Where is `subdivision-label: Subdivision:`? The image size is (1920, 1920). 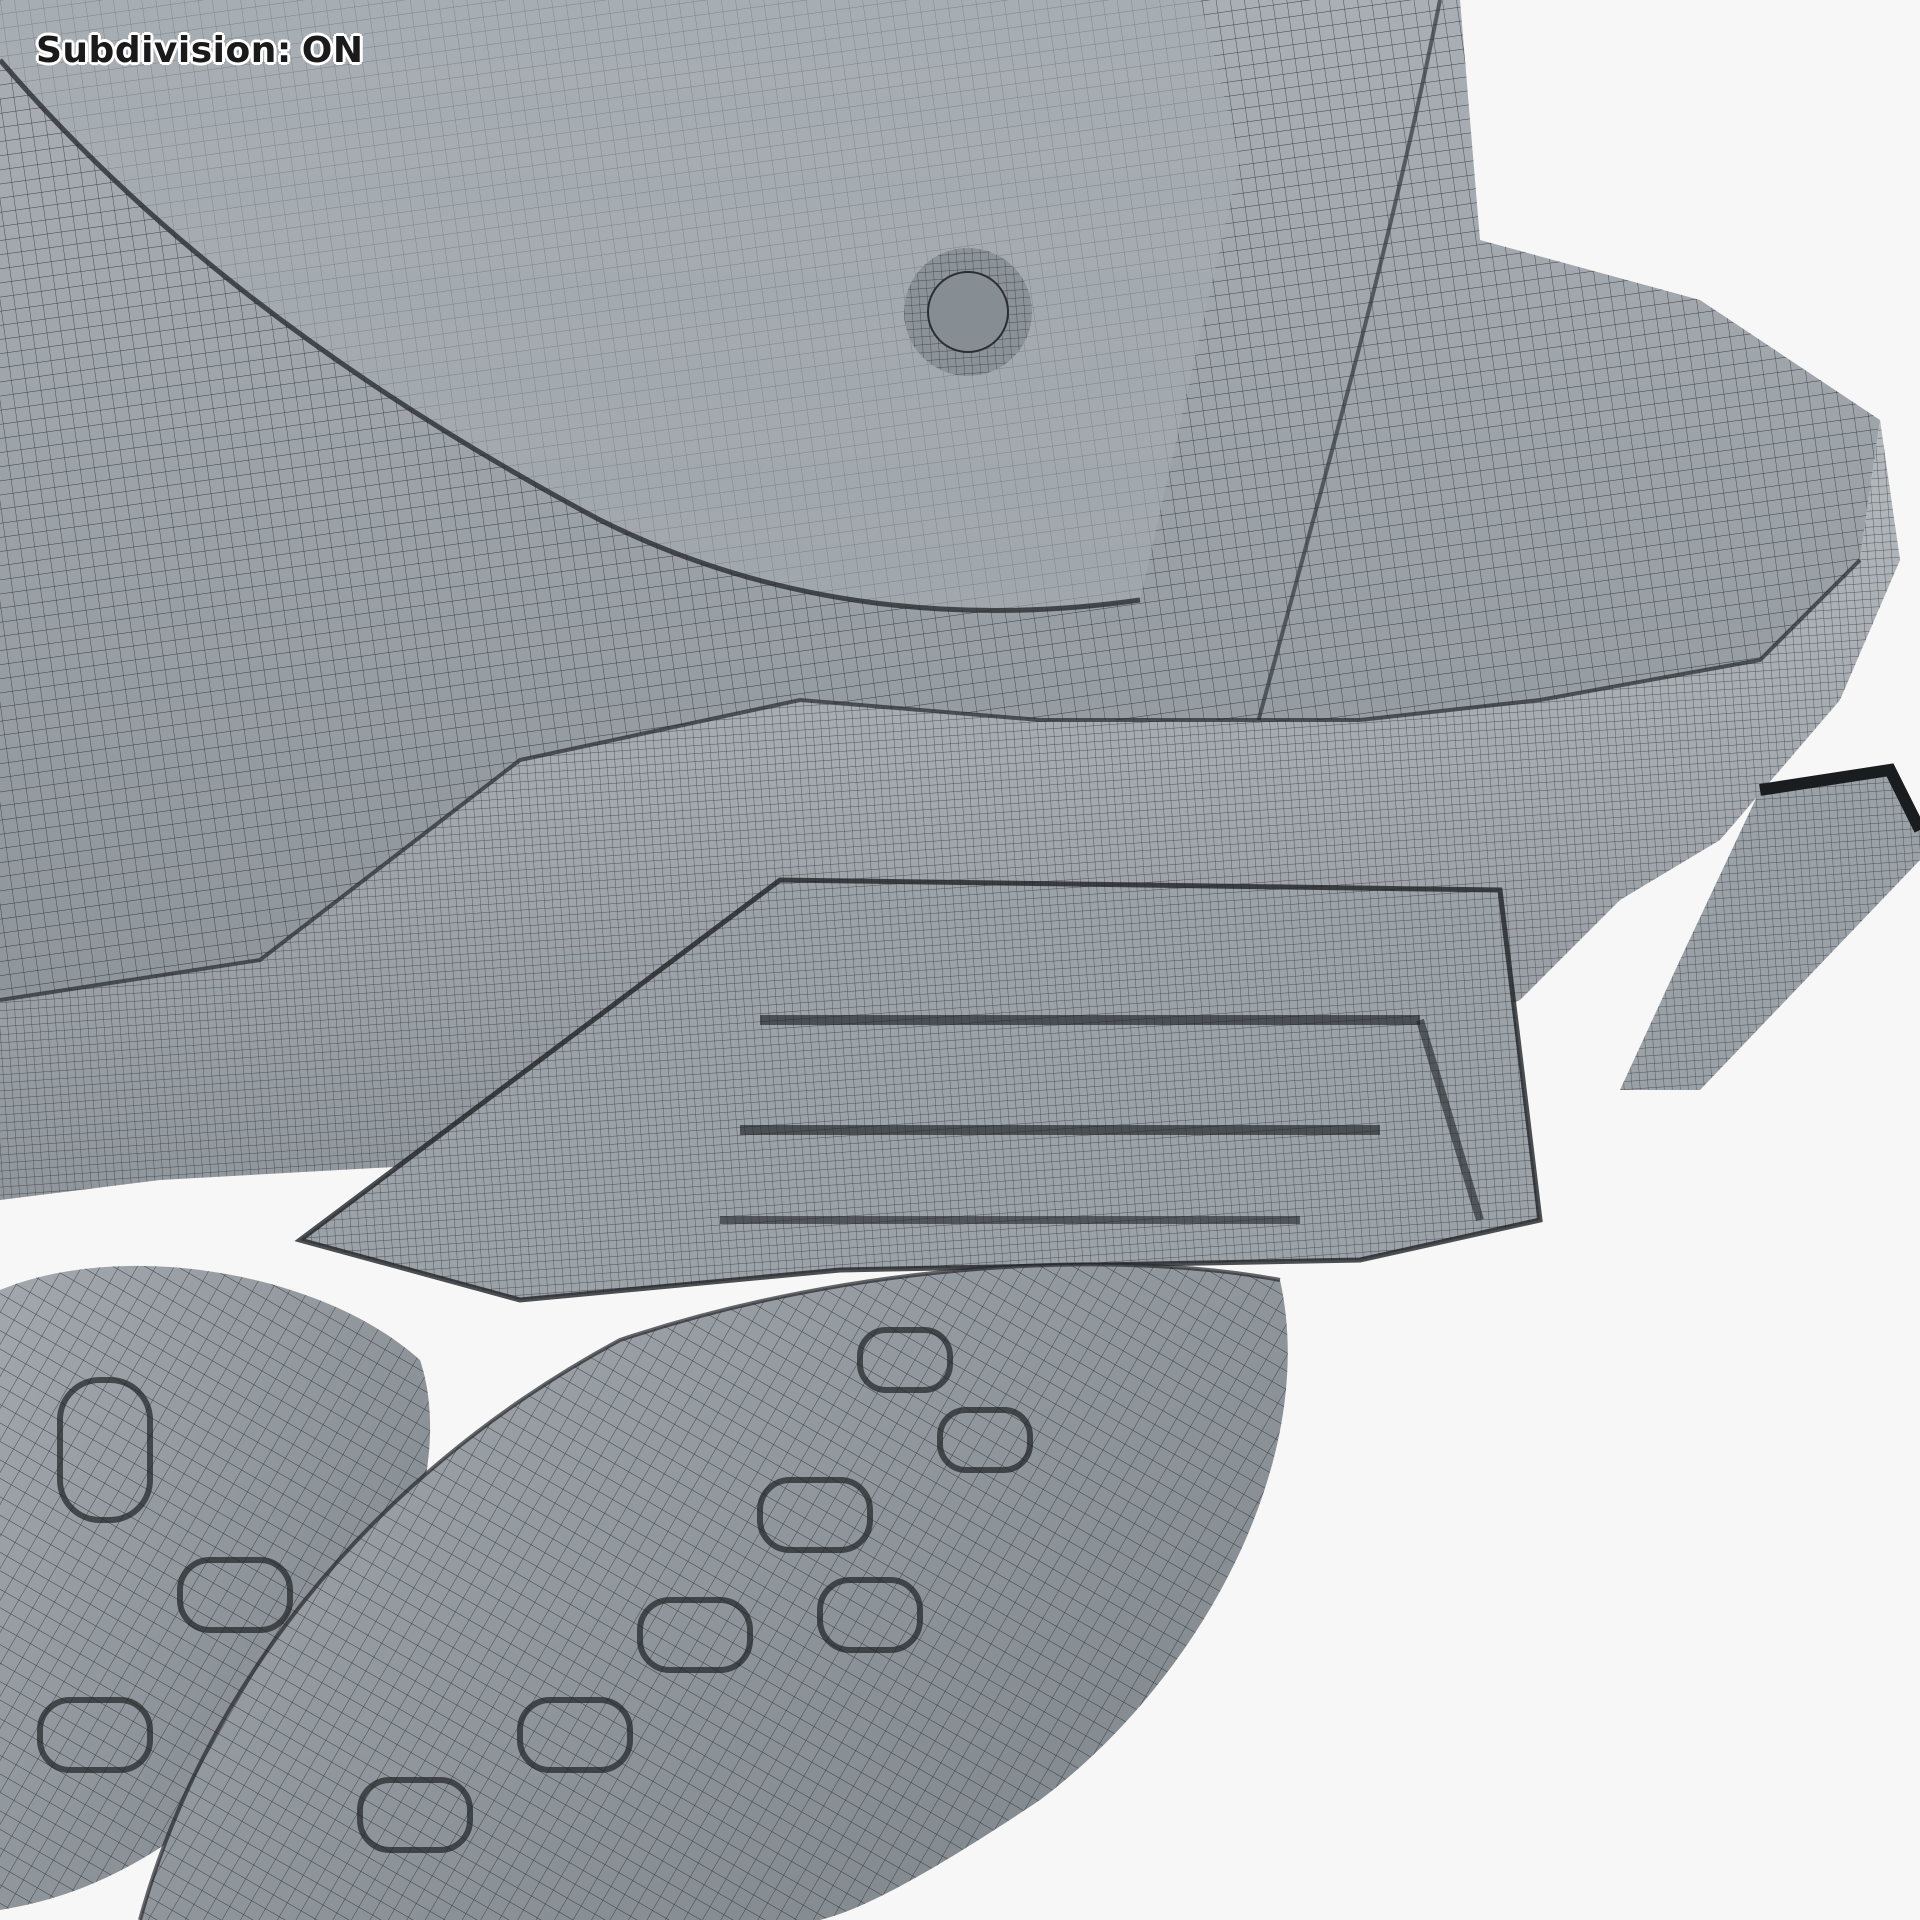
subdivision-label: Subdivision: is located at coordinates (164, 50).